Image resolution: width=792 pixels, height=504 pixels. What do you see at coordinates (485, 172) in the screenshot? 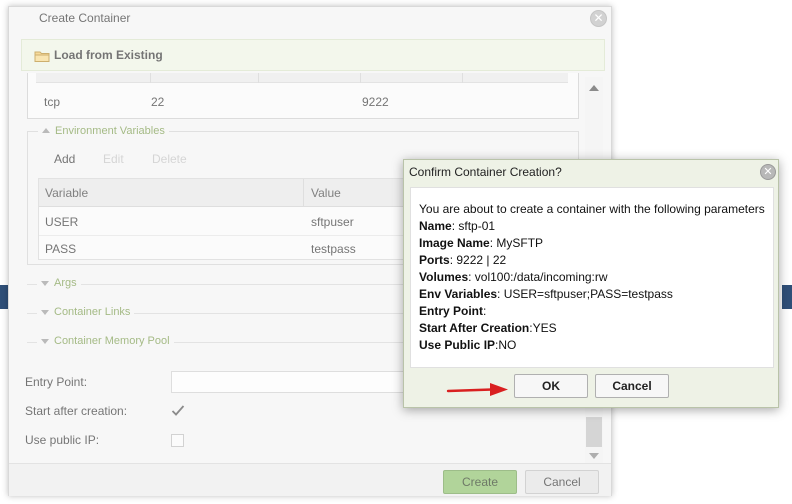
I see `confirm-dialog-title: Confirm Container Creation?` at bounding box center [485, 172].